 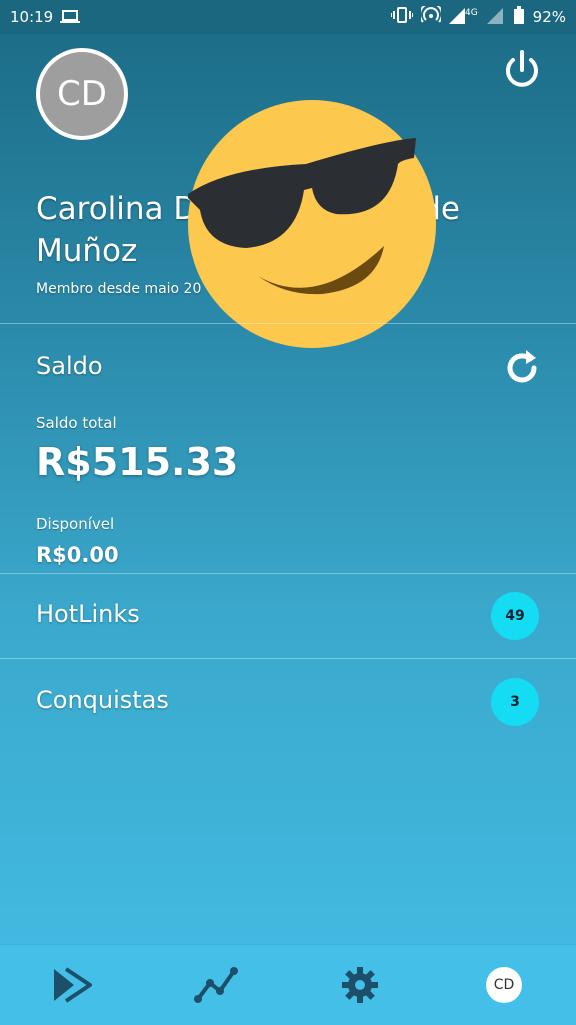 What do you see at coordinates (69, 366) in the screenshot?
I see `balance-title: Saldo` at bounding box center [69, 366].